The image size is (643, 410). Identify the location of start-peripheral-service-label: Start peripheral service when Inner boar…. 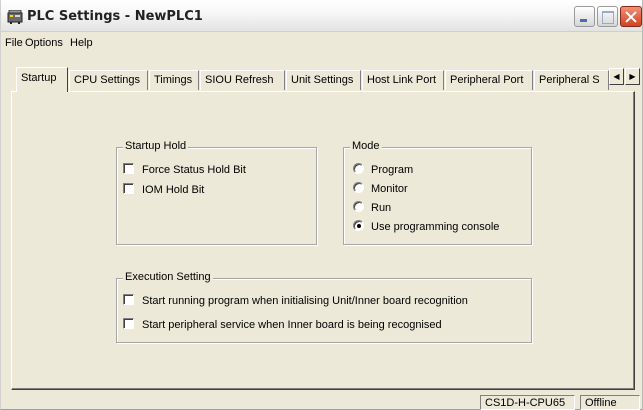
(292, 325).